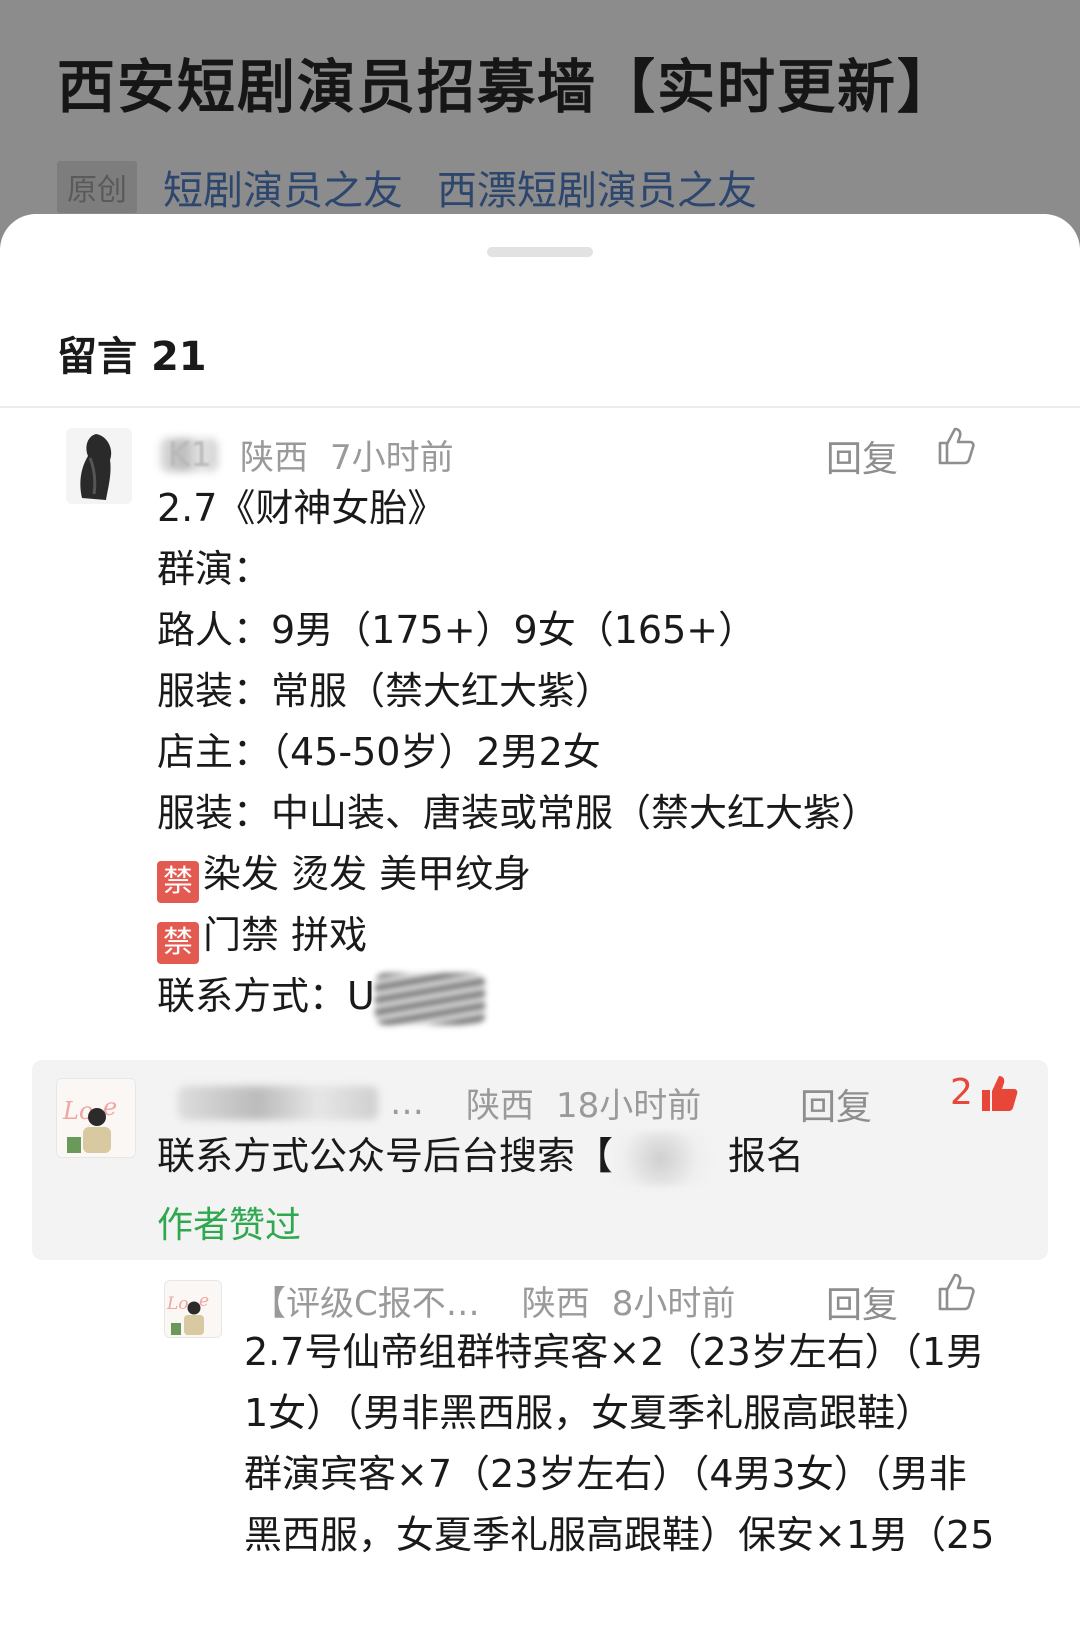  I want to click on username: K1, so click(190, 454).